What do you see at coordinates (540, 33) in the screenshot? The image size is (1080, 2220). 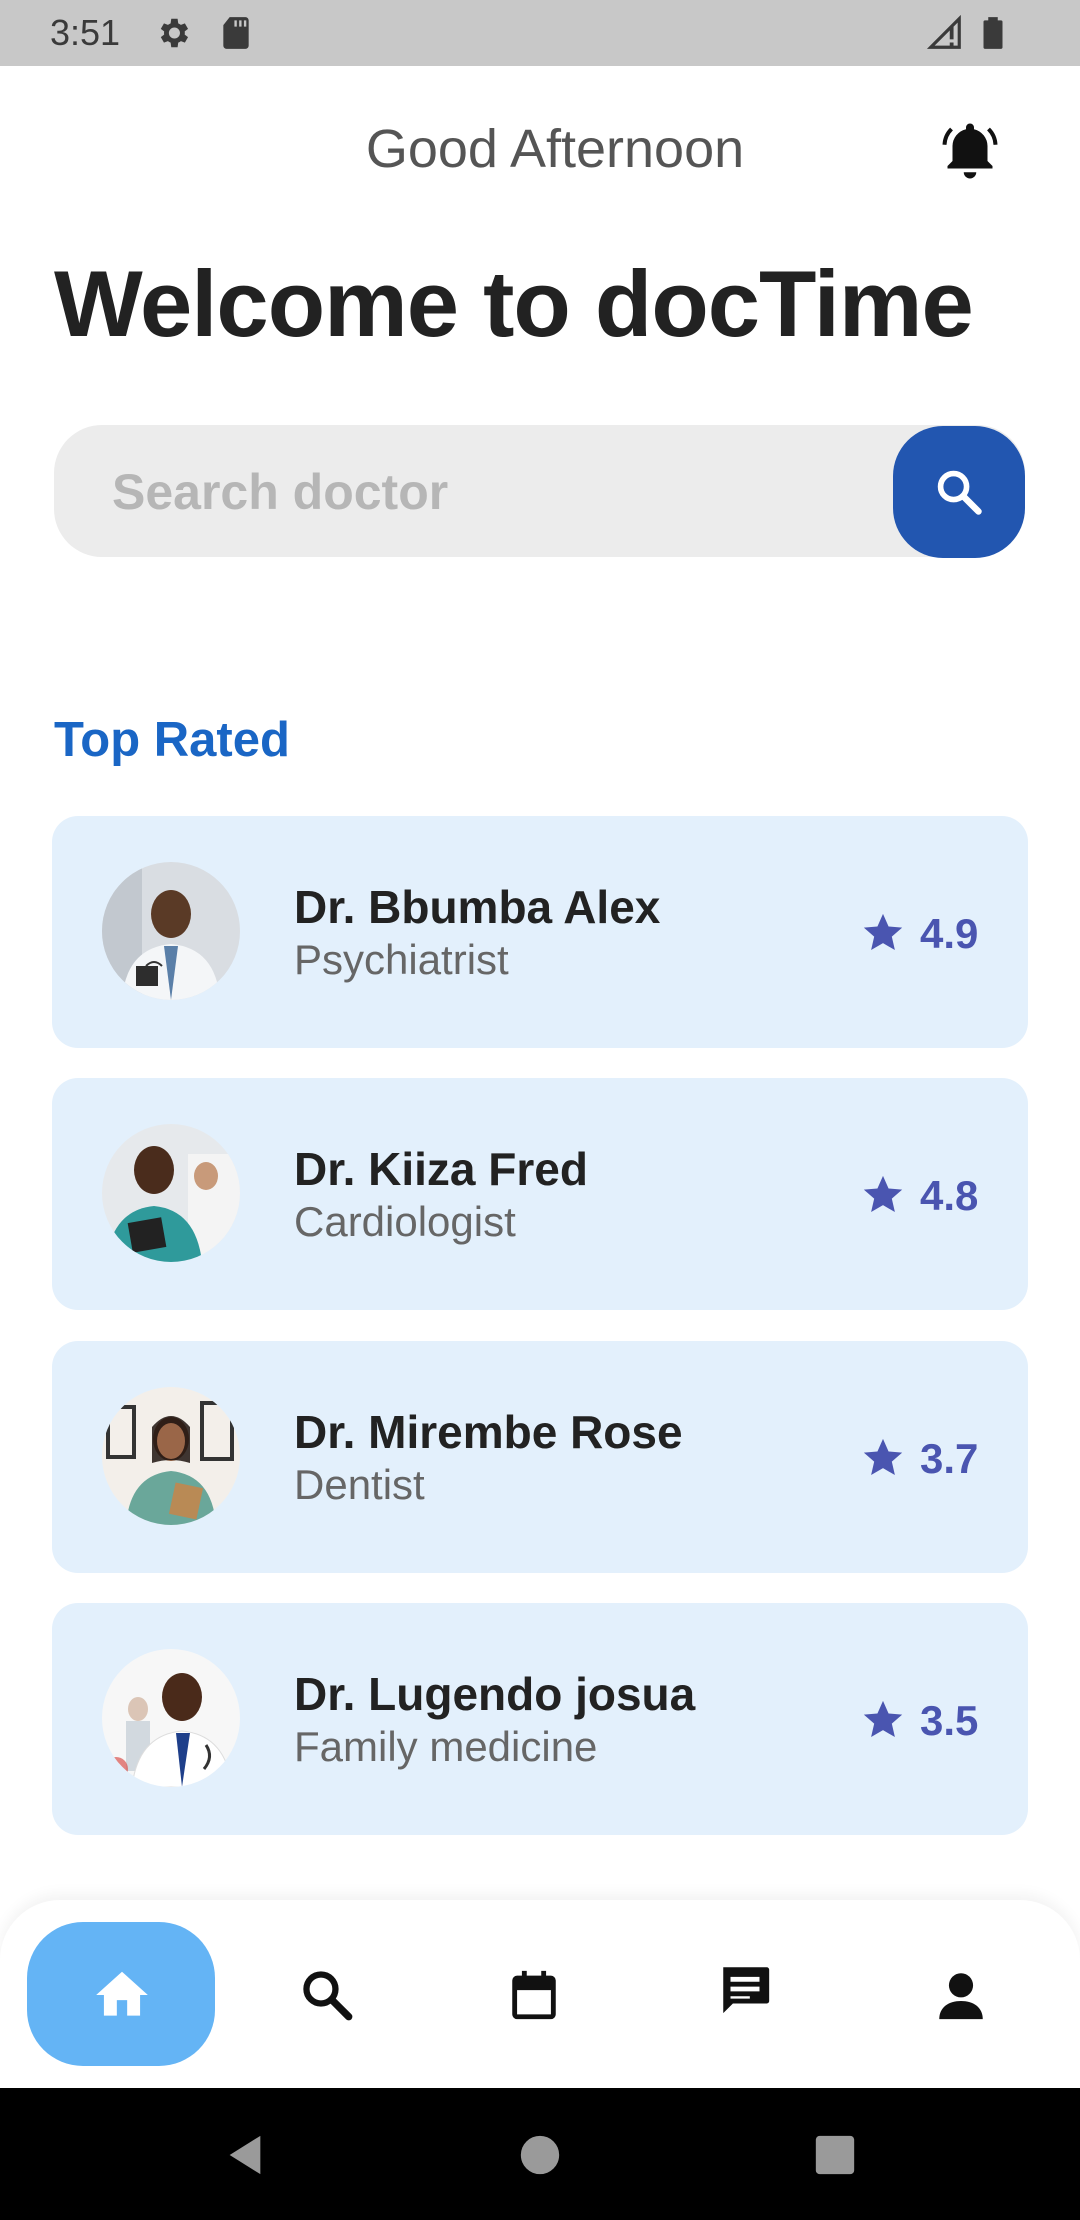 I see `status-bar: 3:51` at bounding box center [540, 33].